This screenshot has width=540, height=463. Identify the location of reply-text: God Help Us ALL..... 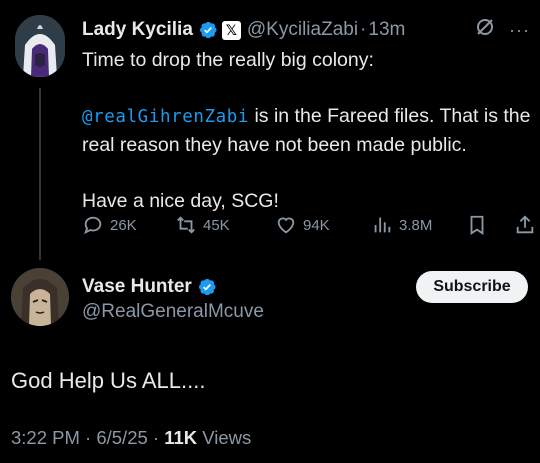
(108, 380).